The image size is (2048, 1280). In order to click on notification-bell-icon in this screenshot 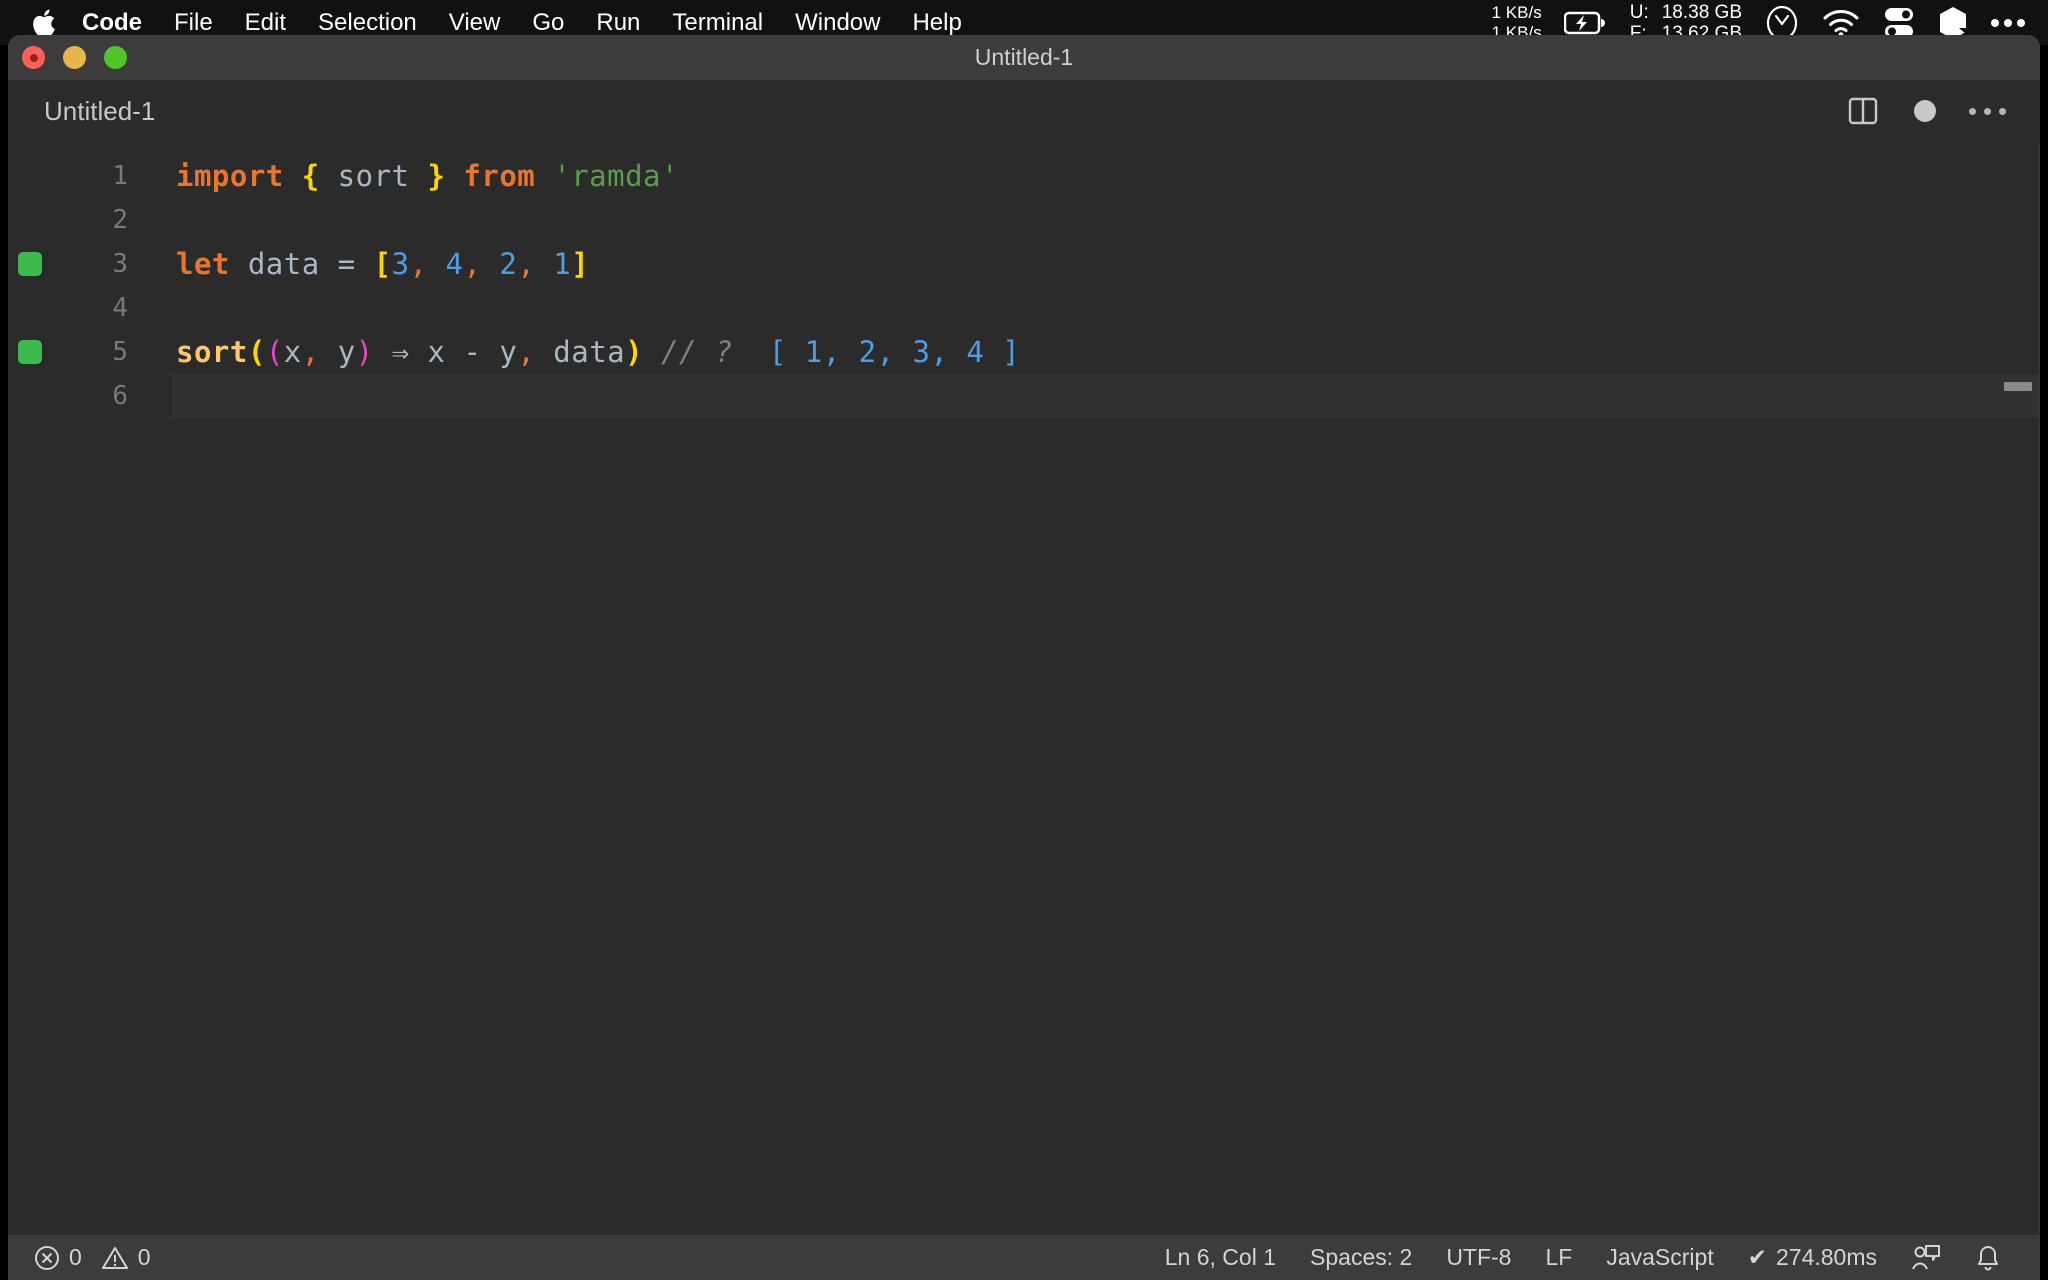, I will do `click(1988, 1258)`.